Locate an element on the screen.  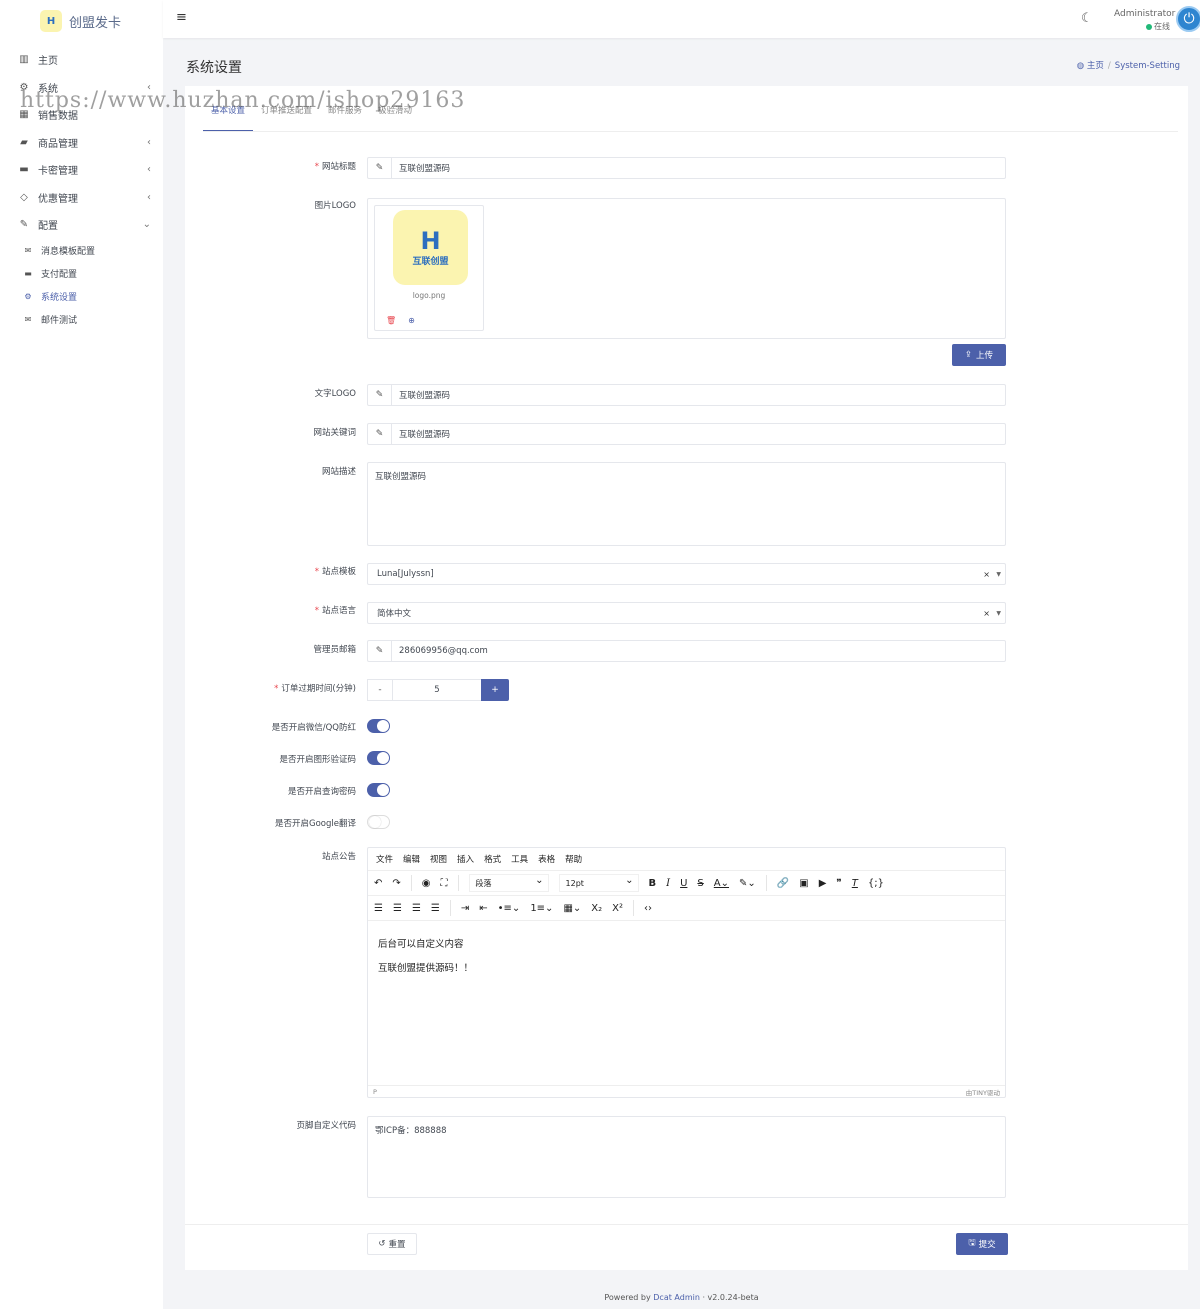
sidebar-item-config: ✎ 配置 ⌄ is located at coordinates (81, 225).